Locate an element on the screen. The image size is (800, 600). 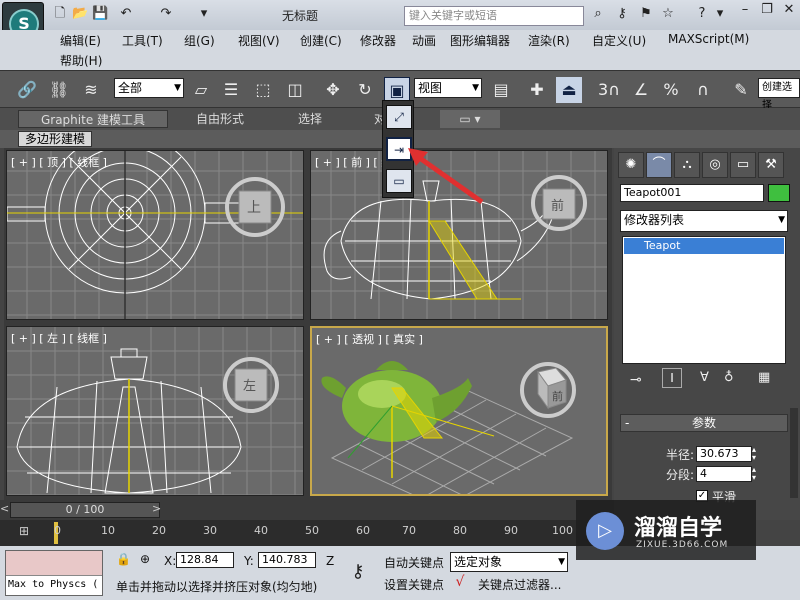
menu-tools: 工具(T) is located at coordinates (142, 40).